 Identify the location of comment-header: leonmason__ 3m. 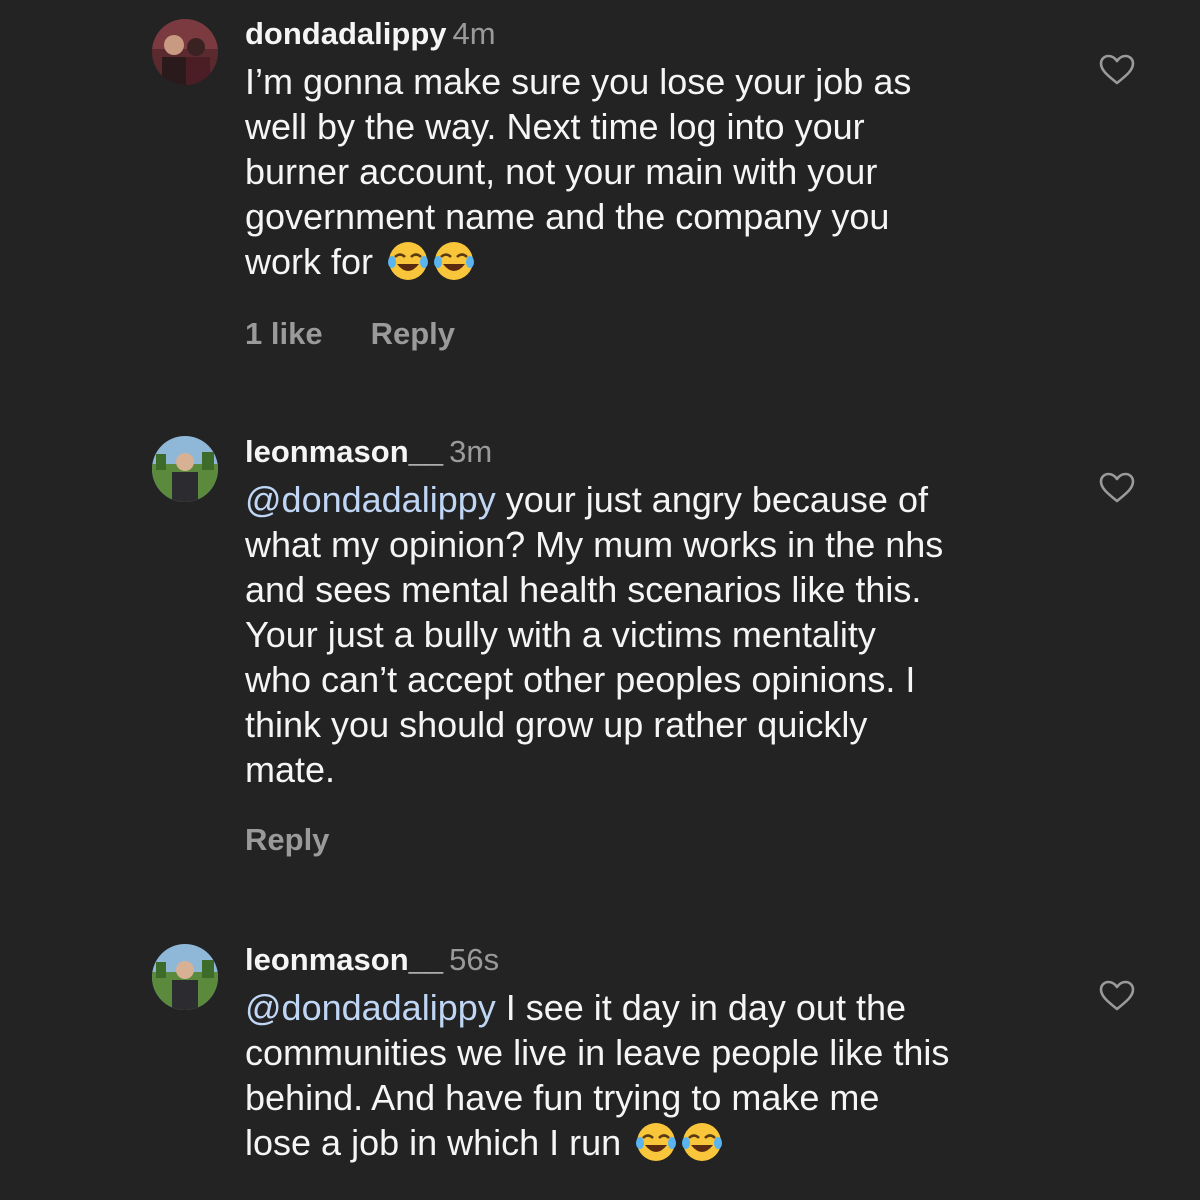
(368, 452).